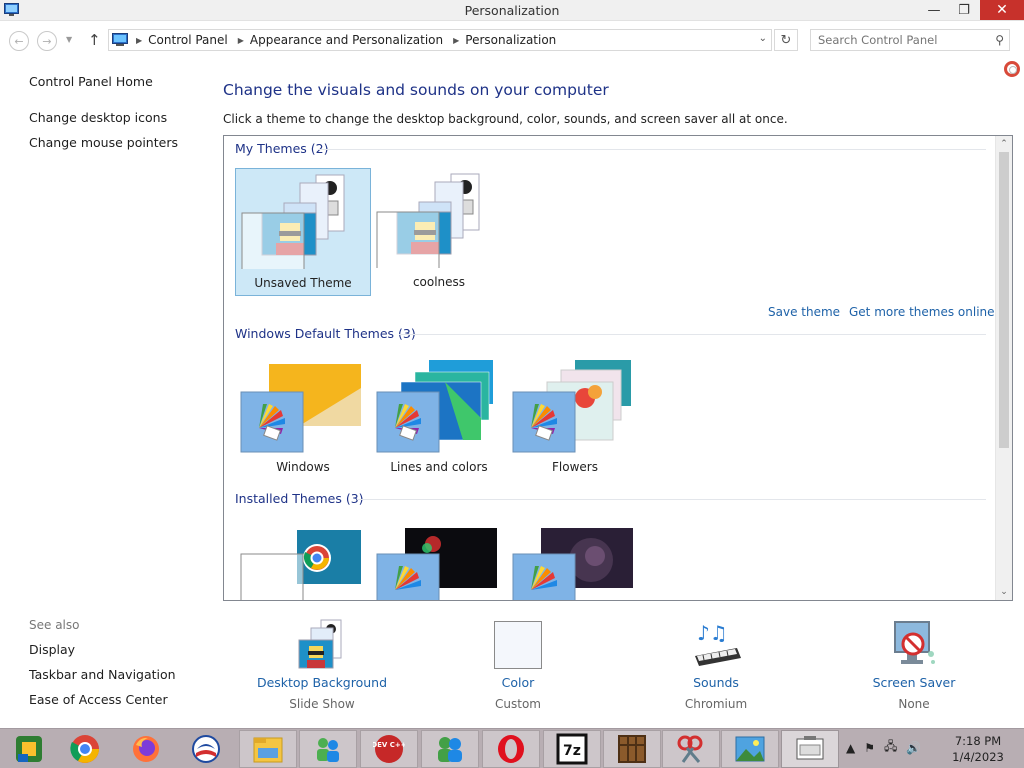  I want to click on taskbar: DEV C++ 7z ▲ ⚑ 🖧 🔊 7:18 PM 1/4/2023, so click(512, 748).